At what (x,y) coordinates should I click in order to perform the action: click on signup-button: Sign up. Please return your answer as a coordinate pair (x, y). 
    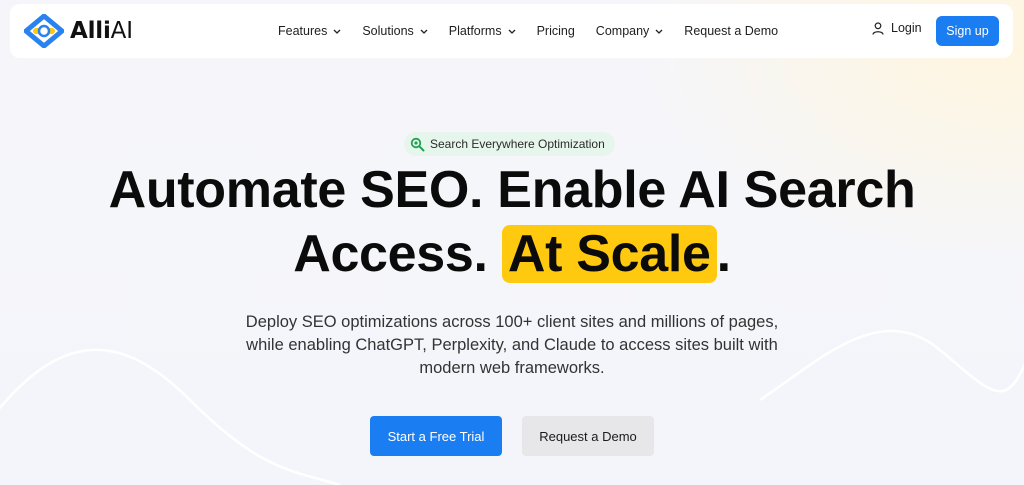
    Looking at the image, I should click on (967, 31).